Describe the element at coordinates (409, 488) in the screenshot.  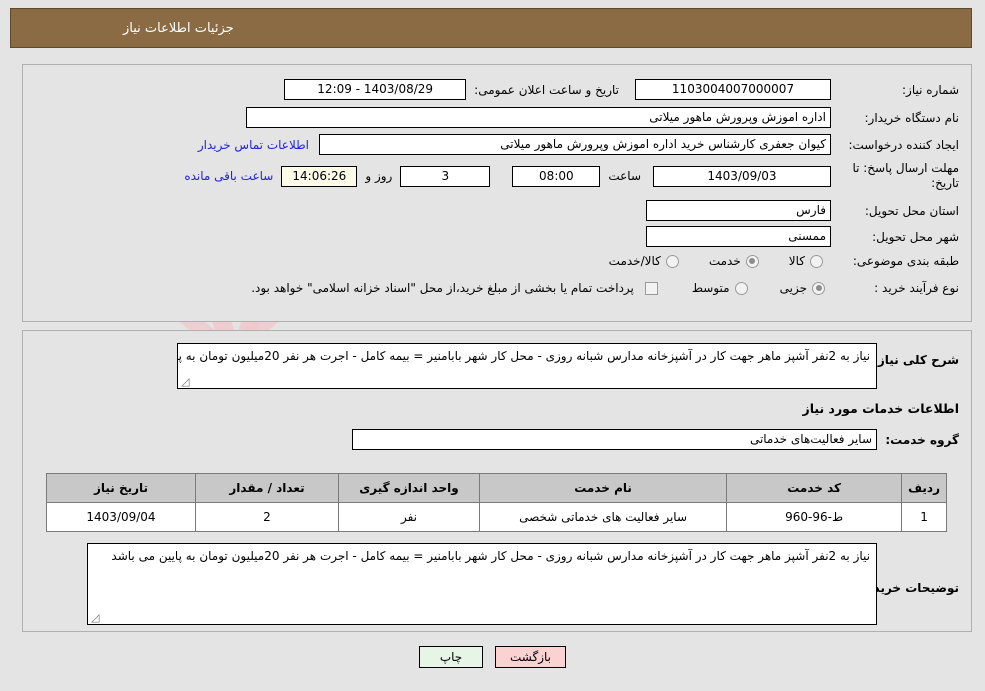
I see `col-unit: واحد اندازه گیری` at that location.